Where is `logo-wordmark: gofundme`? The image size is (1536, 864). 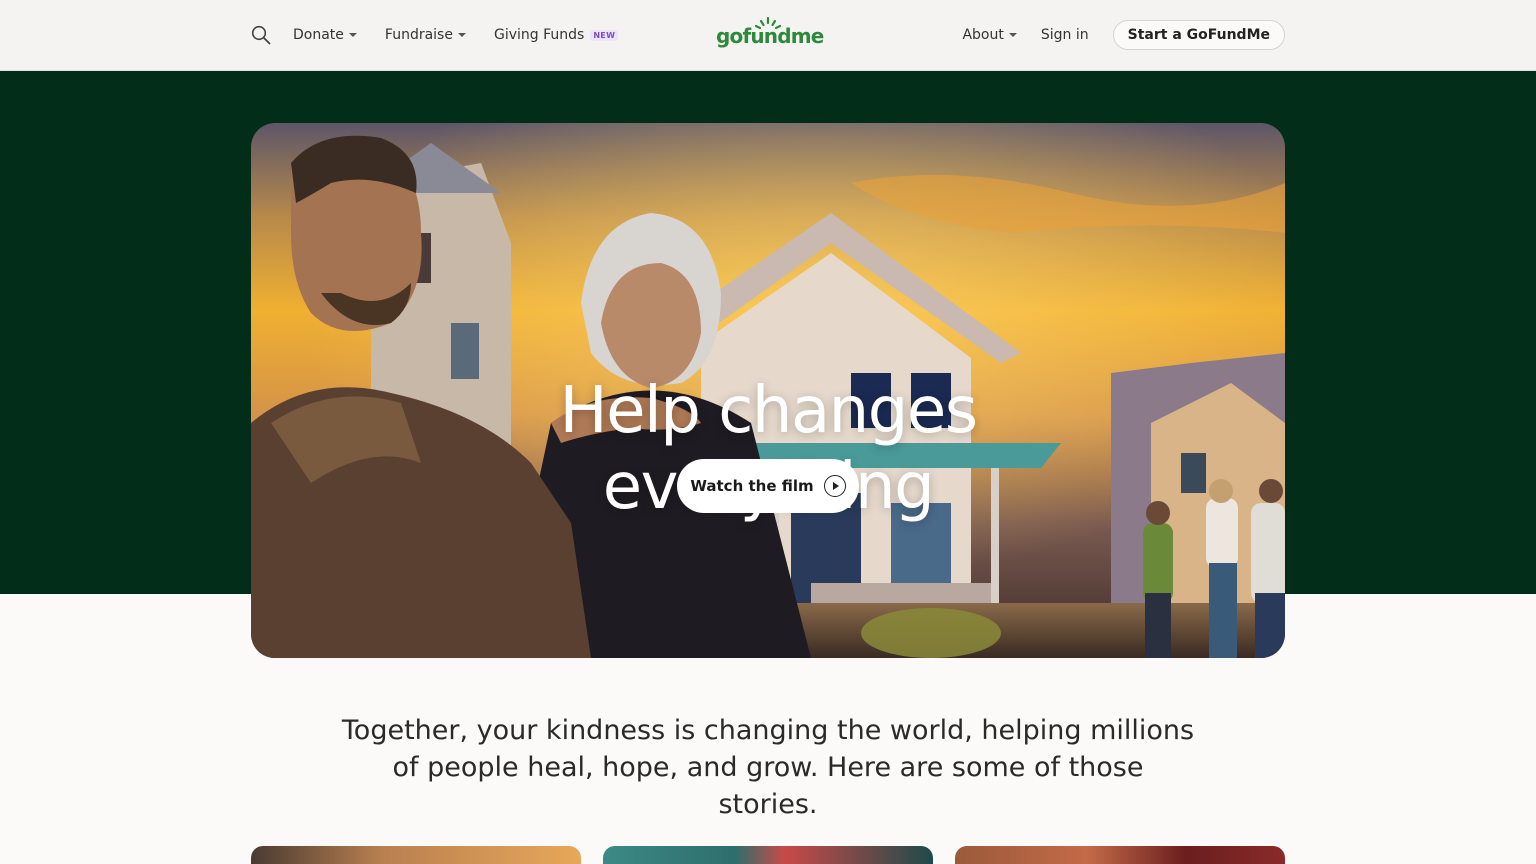
logo-wordmark: gofundme is located at coordinates (770, 36).